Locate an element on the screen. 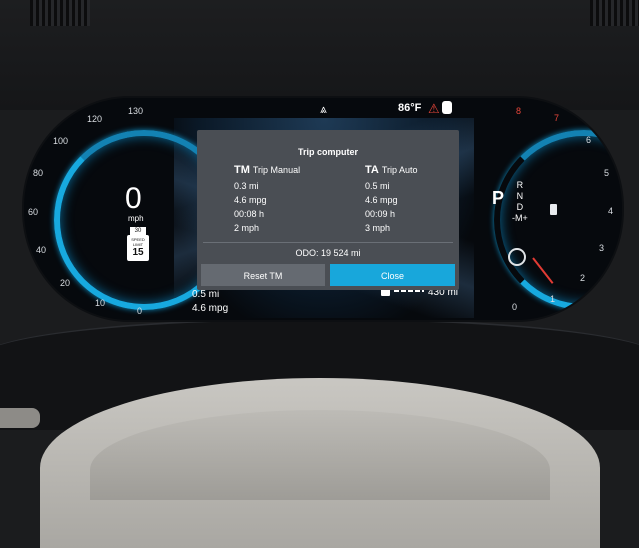 The height and width of the screenshot is (548, 639). gear-selected: P is located at coordinates (498, 198).